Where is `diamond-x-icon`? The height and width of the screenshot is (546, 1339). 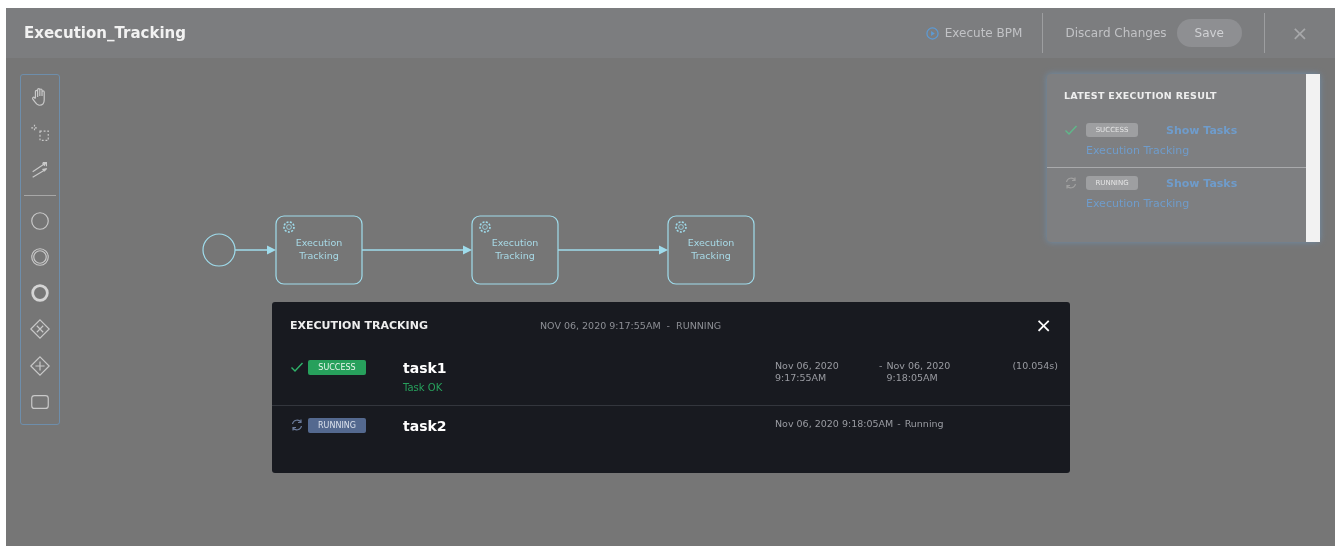
diamond-x-icon is located at coordinates (40, 329).